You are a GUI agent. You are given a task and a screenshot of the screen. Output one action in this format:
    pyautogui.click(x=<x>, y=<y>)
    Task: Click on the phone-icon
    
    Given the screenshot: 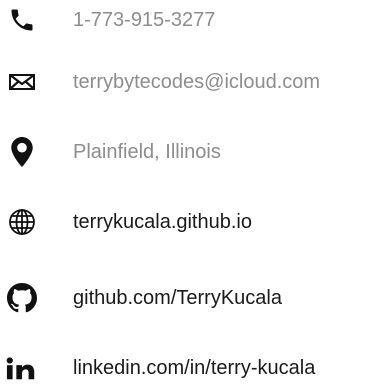 What is the action you would take?
    pyautogui.click(x=22, y=20)
    